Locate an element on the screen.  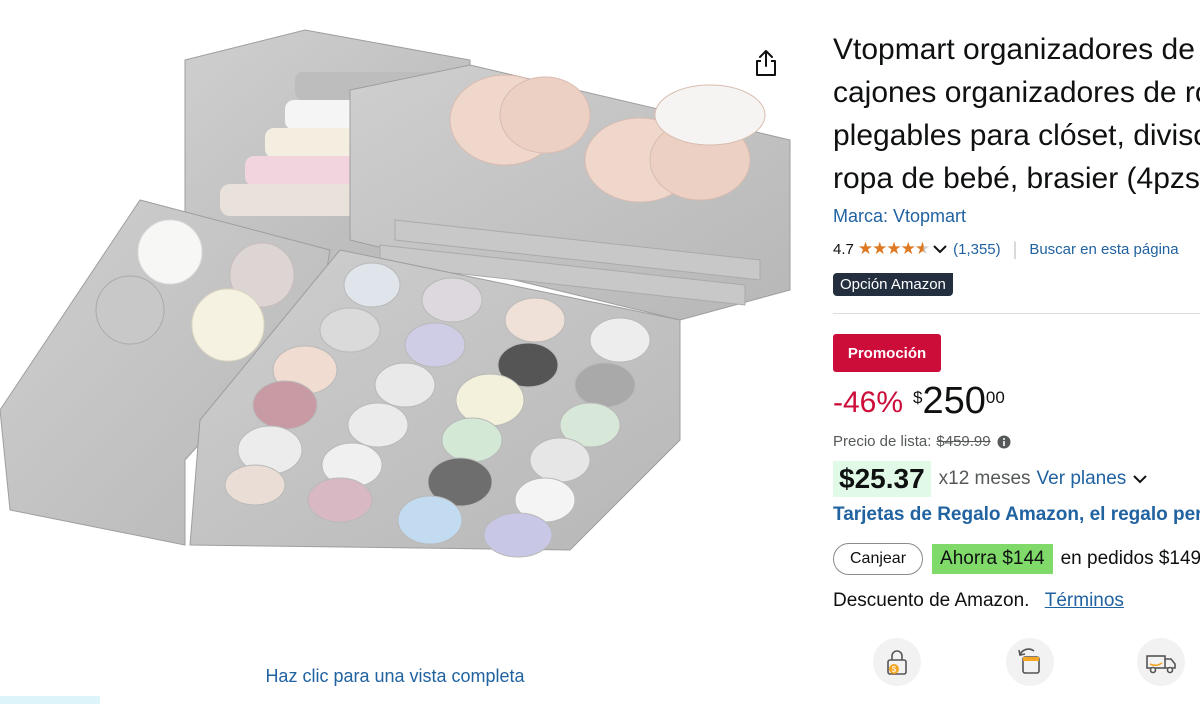
amazon-discount-line: Descuento de Amazon. Términos is located at coordinates (978, 601).